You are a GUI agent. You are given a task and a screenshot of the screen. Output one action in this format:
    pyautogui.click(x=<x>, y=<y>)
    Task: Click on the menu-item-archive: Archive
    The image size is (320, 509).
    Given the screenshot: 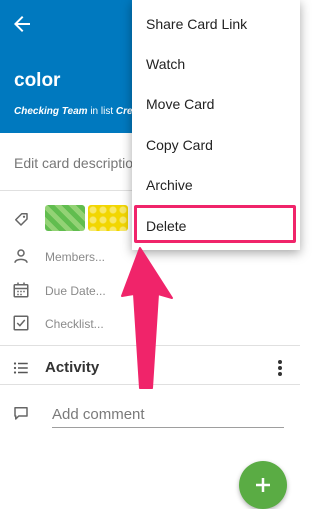 What is the action you would take?
    pyautogui.click(x=216, y=185)
    